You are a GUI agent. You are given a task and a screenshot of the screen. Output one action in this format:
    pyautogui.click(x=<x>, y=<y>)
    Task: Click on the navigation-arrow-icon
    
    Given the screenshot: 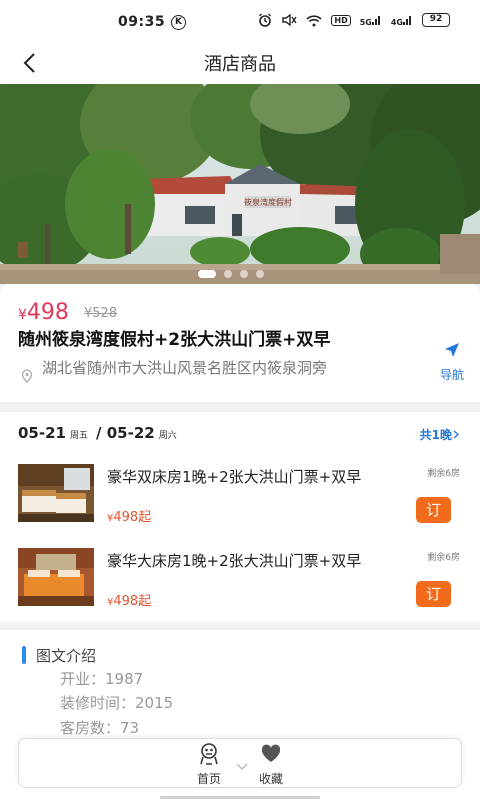 What is the action you would take?
    pyautogui.click(x=452, y=350)
    